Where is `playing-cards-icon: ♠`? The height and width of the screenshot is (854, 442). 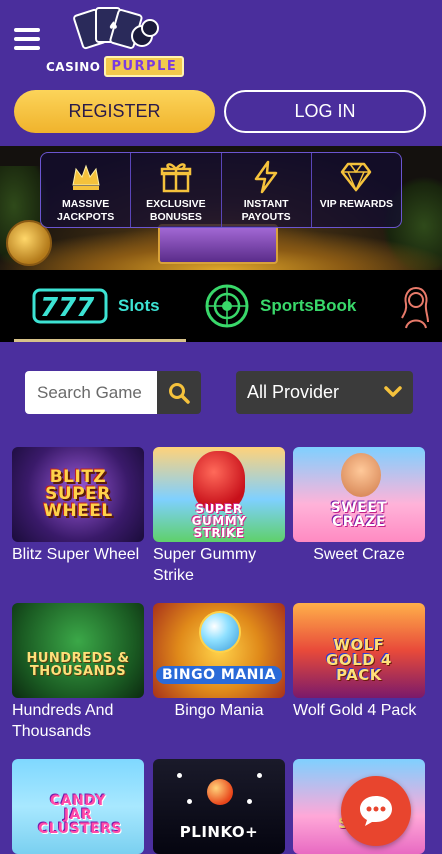
playing-cards-icon: ♠ is located at coordinates (116, 28).